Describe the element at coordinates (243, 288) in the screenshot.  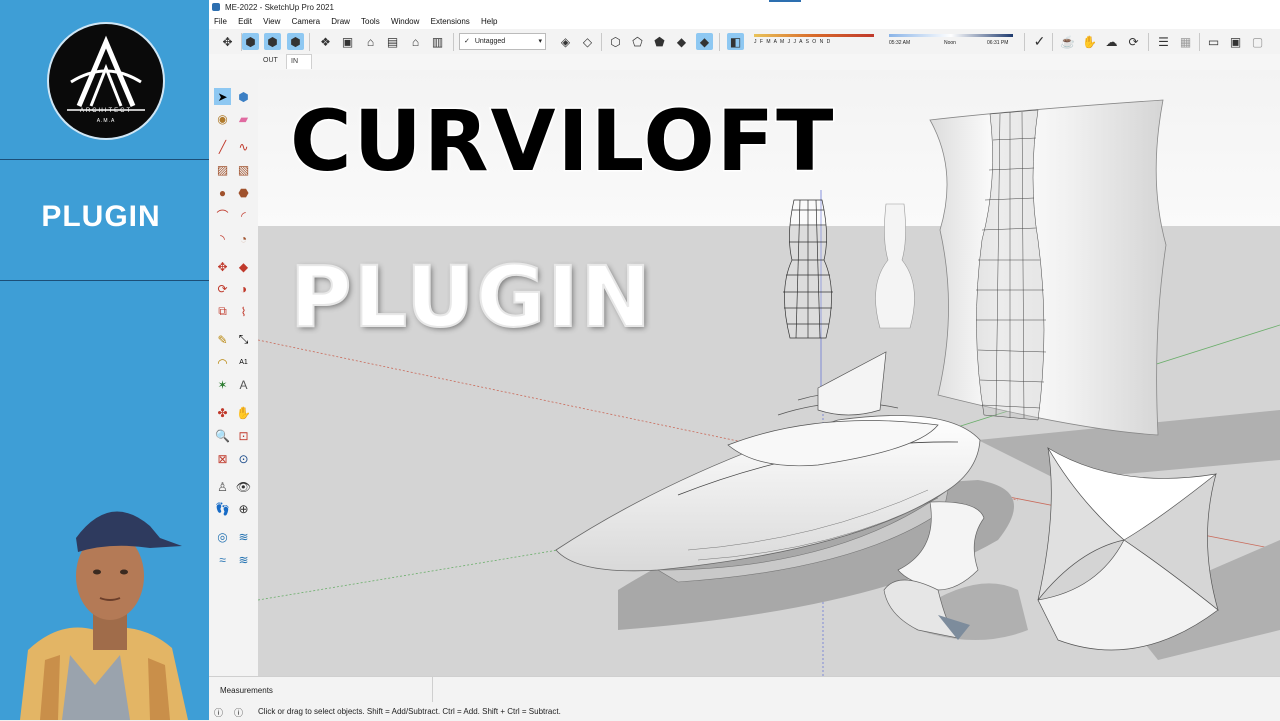
I see `follow-me-icon: ◑` at that location.